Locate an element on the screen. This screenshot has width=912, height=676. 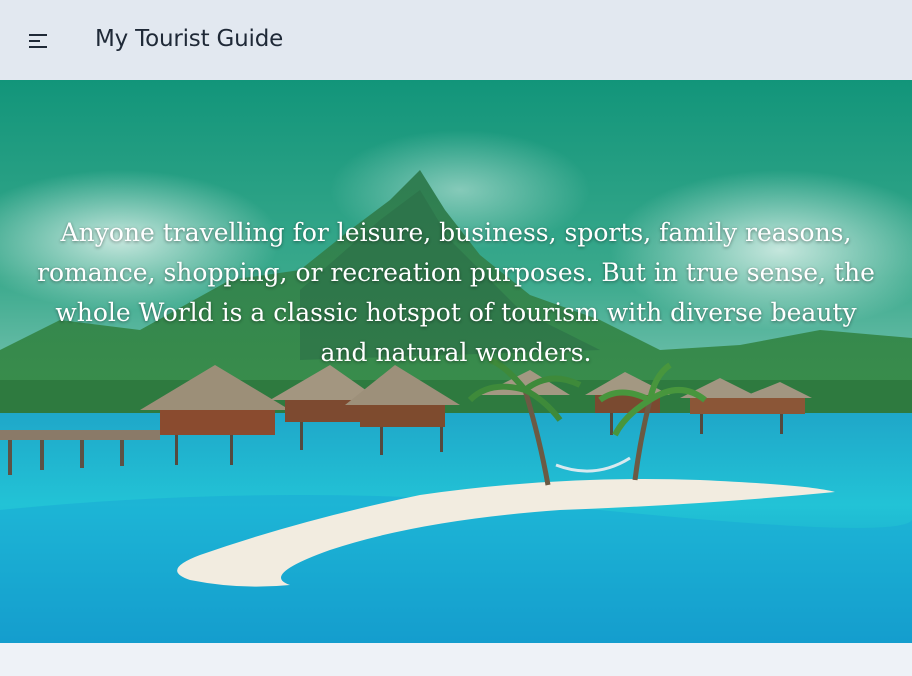
app-title: My Tourist Guide is located at coordinates (189, 39).